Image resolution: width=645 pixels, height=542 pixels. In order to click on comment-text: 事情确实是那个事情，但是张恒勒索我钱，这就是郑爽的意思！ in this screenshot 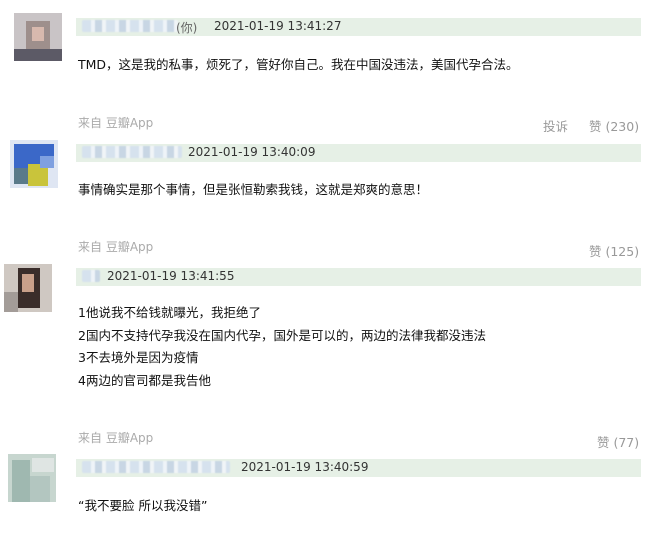, I will do `click(253, 189)`.